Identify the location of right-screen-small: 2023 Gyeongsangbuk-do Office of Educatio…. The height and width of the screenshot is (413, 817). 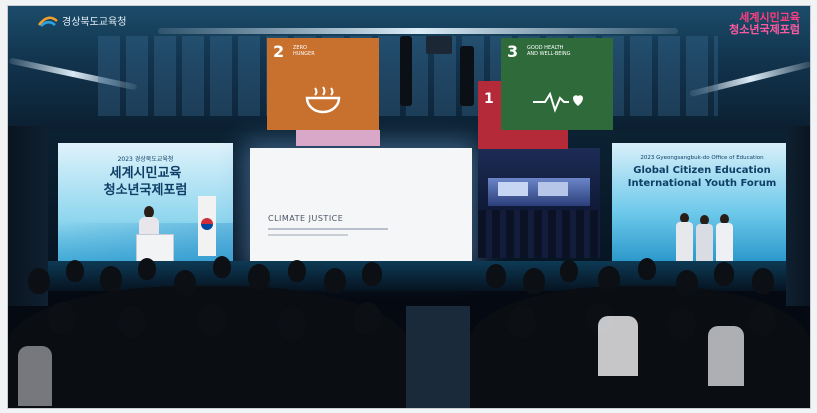
(702, 158).